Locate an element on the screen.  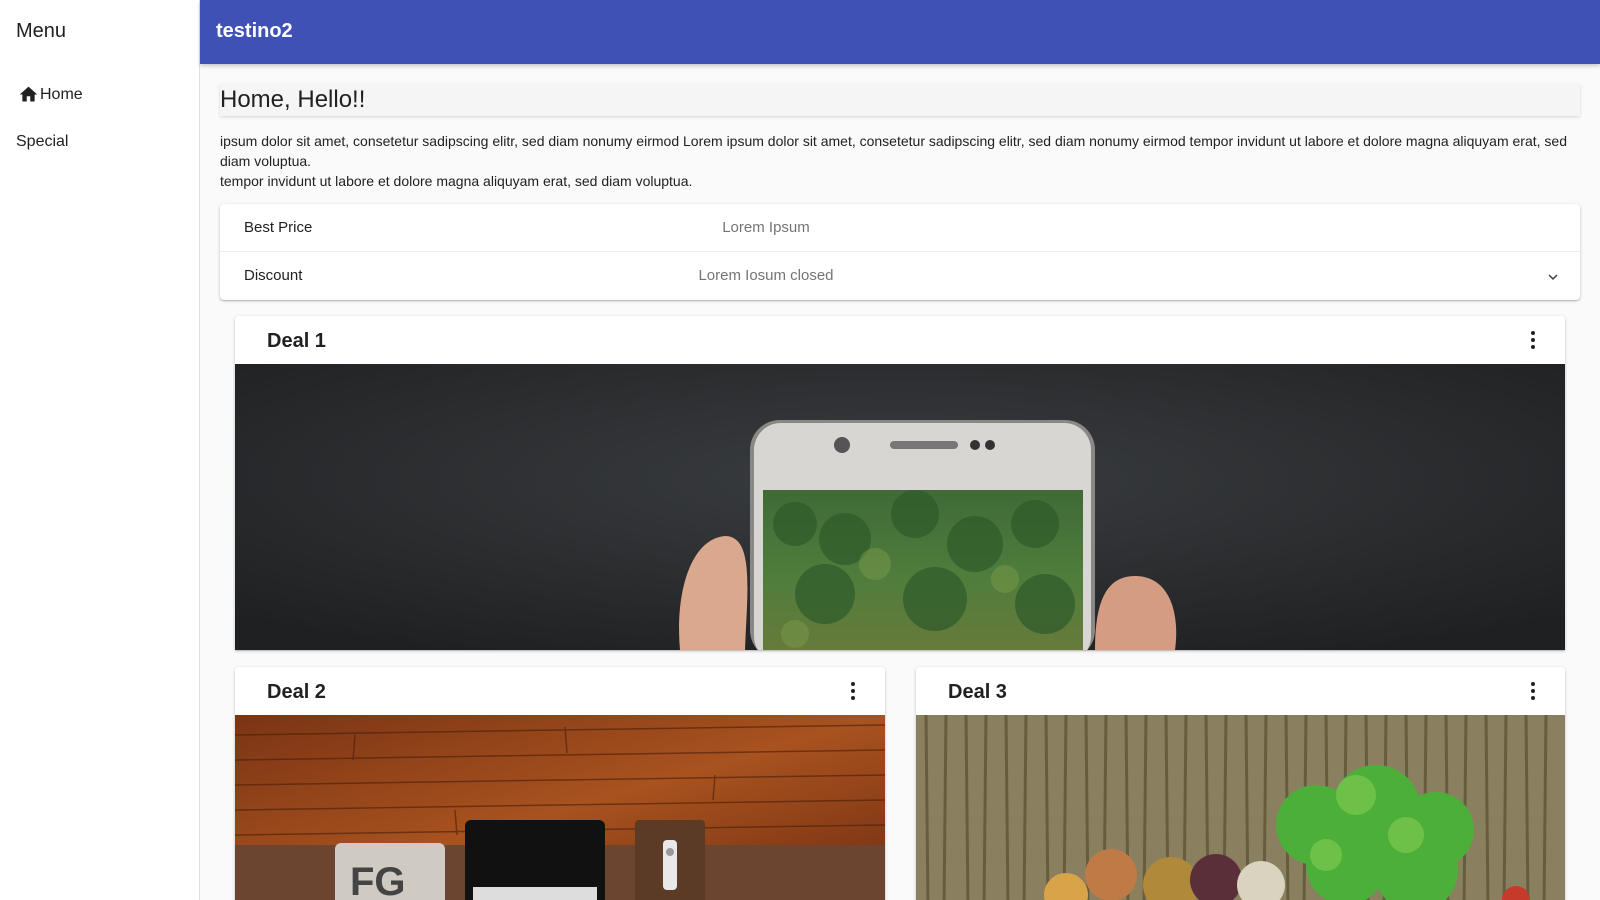
info-label: Best Price is located at coordinates (278, 227).